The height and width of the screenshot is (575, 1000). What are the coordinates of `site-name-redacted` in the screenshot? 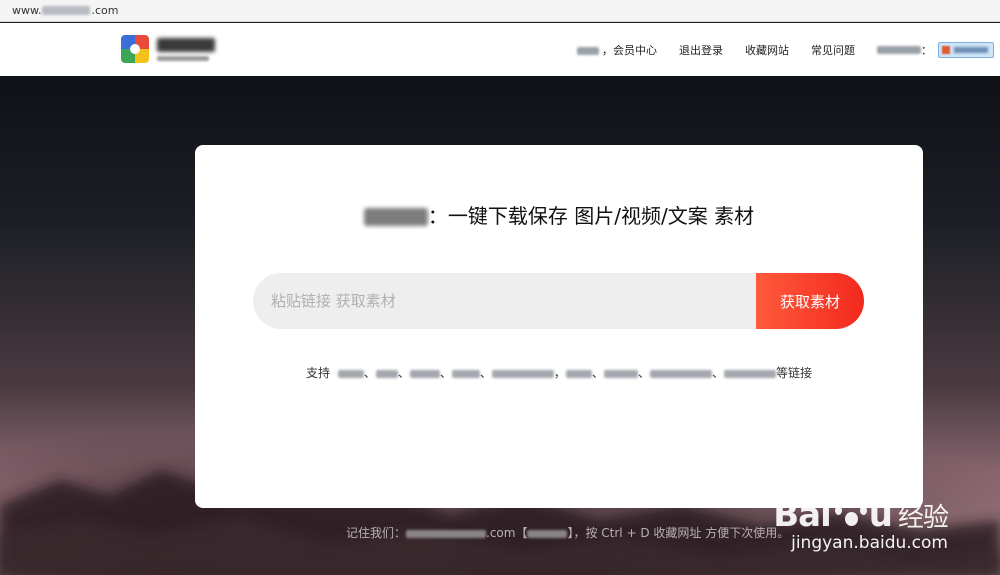 It's located at (395, 217).